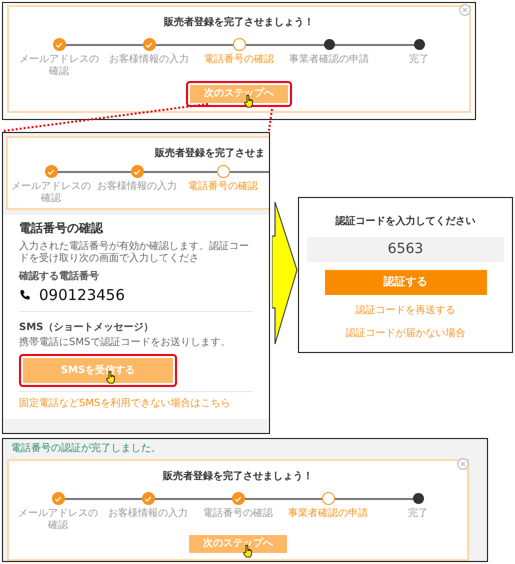 Image resolution: width=515 pixels, height=564 pixels. I want to click on leader-line, so click(270, 120).